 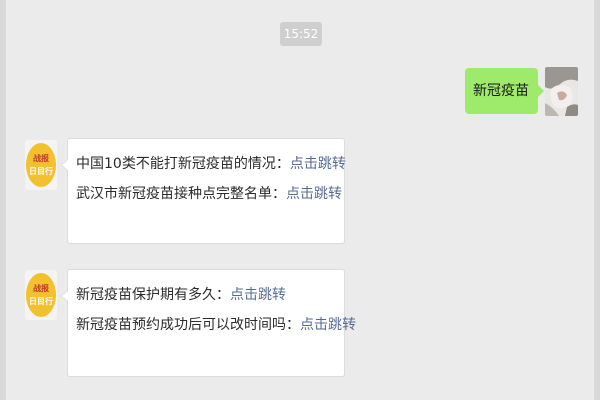 I want to click on outgoing-message-bubble: 新冠疫苗, so click(x=504, y=91).